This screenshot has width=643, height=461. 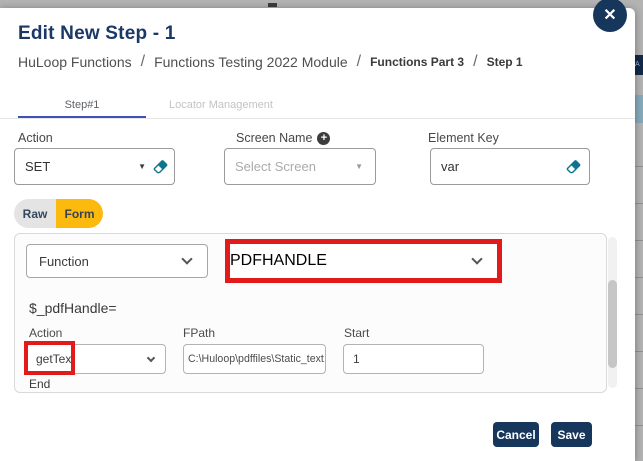 I want to click on panel-scrollbar-thumb, so click(x=612, y=324).